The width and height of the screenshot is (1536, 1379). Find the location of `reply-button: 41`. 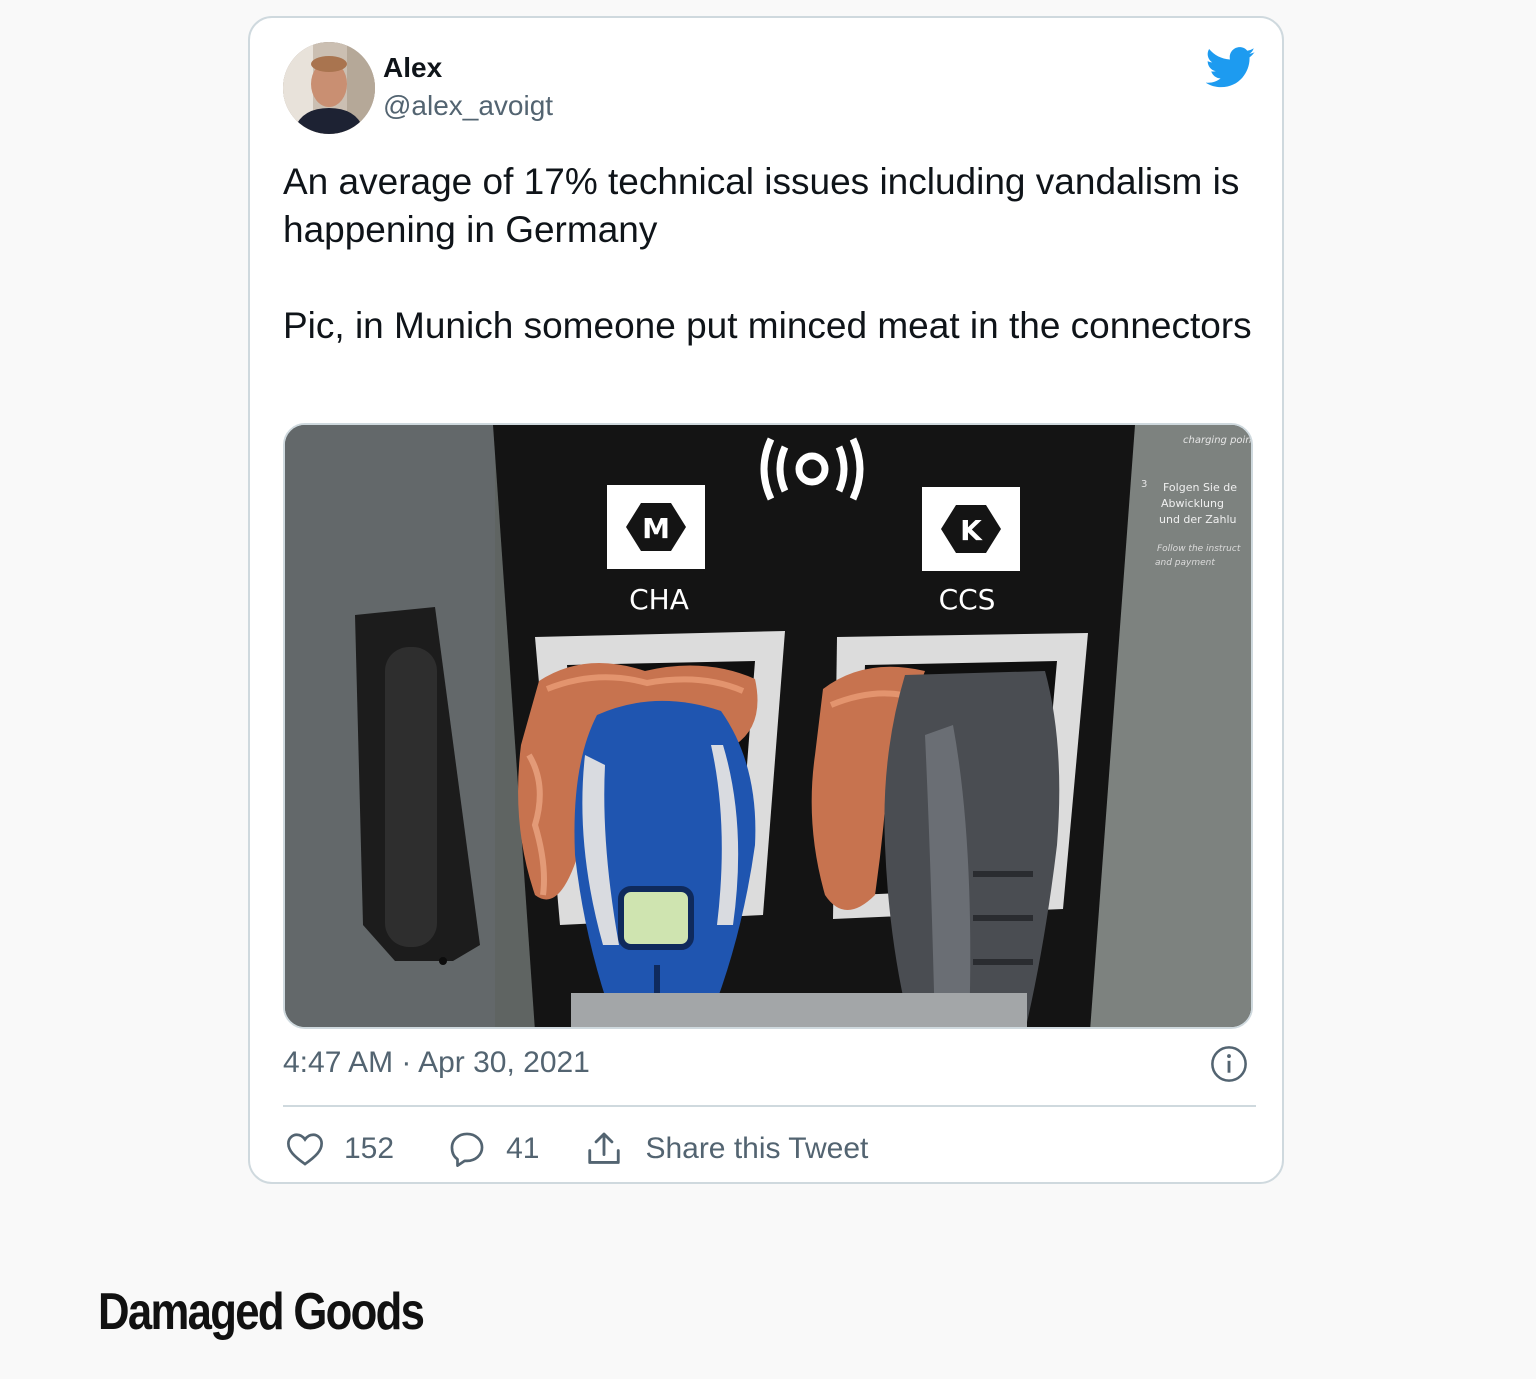

reply-button: 41 is located at coordinates (493, 1149).